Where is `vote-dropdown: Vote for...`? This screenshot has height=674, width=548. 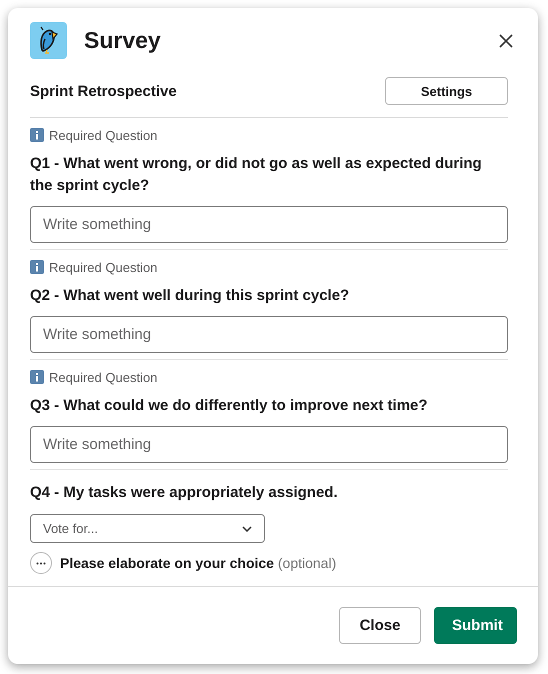
vote-dropdown: Vote for... is located at coordinates (147, 528).